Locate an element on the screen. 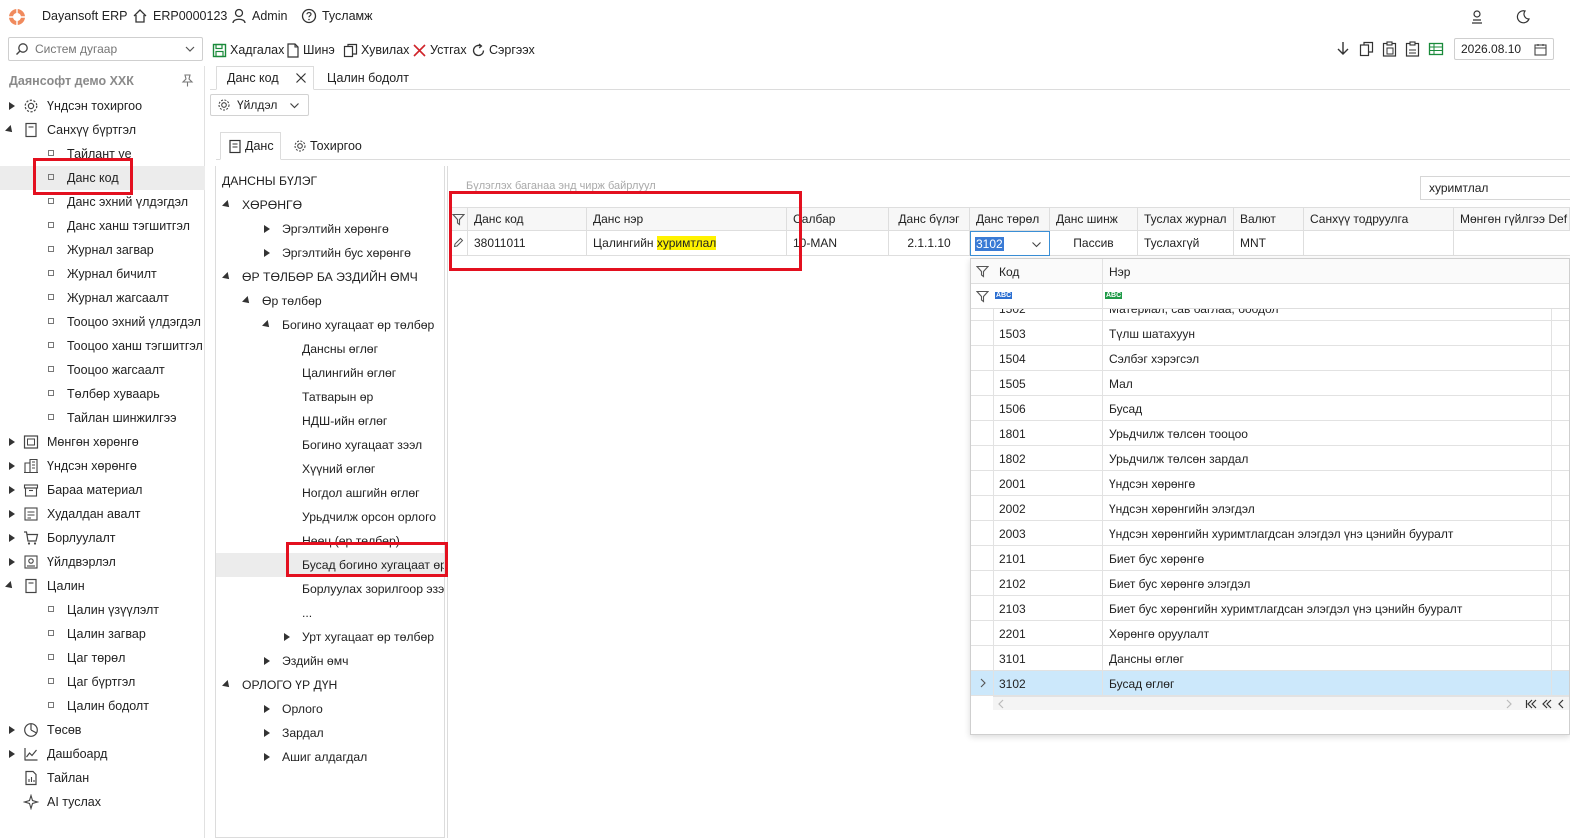 The image size is (1570, 838). column-header-finance-note: Санхүү тодруулга is located at coordinates (1379, 219).